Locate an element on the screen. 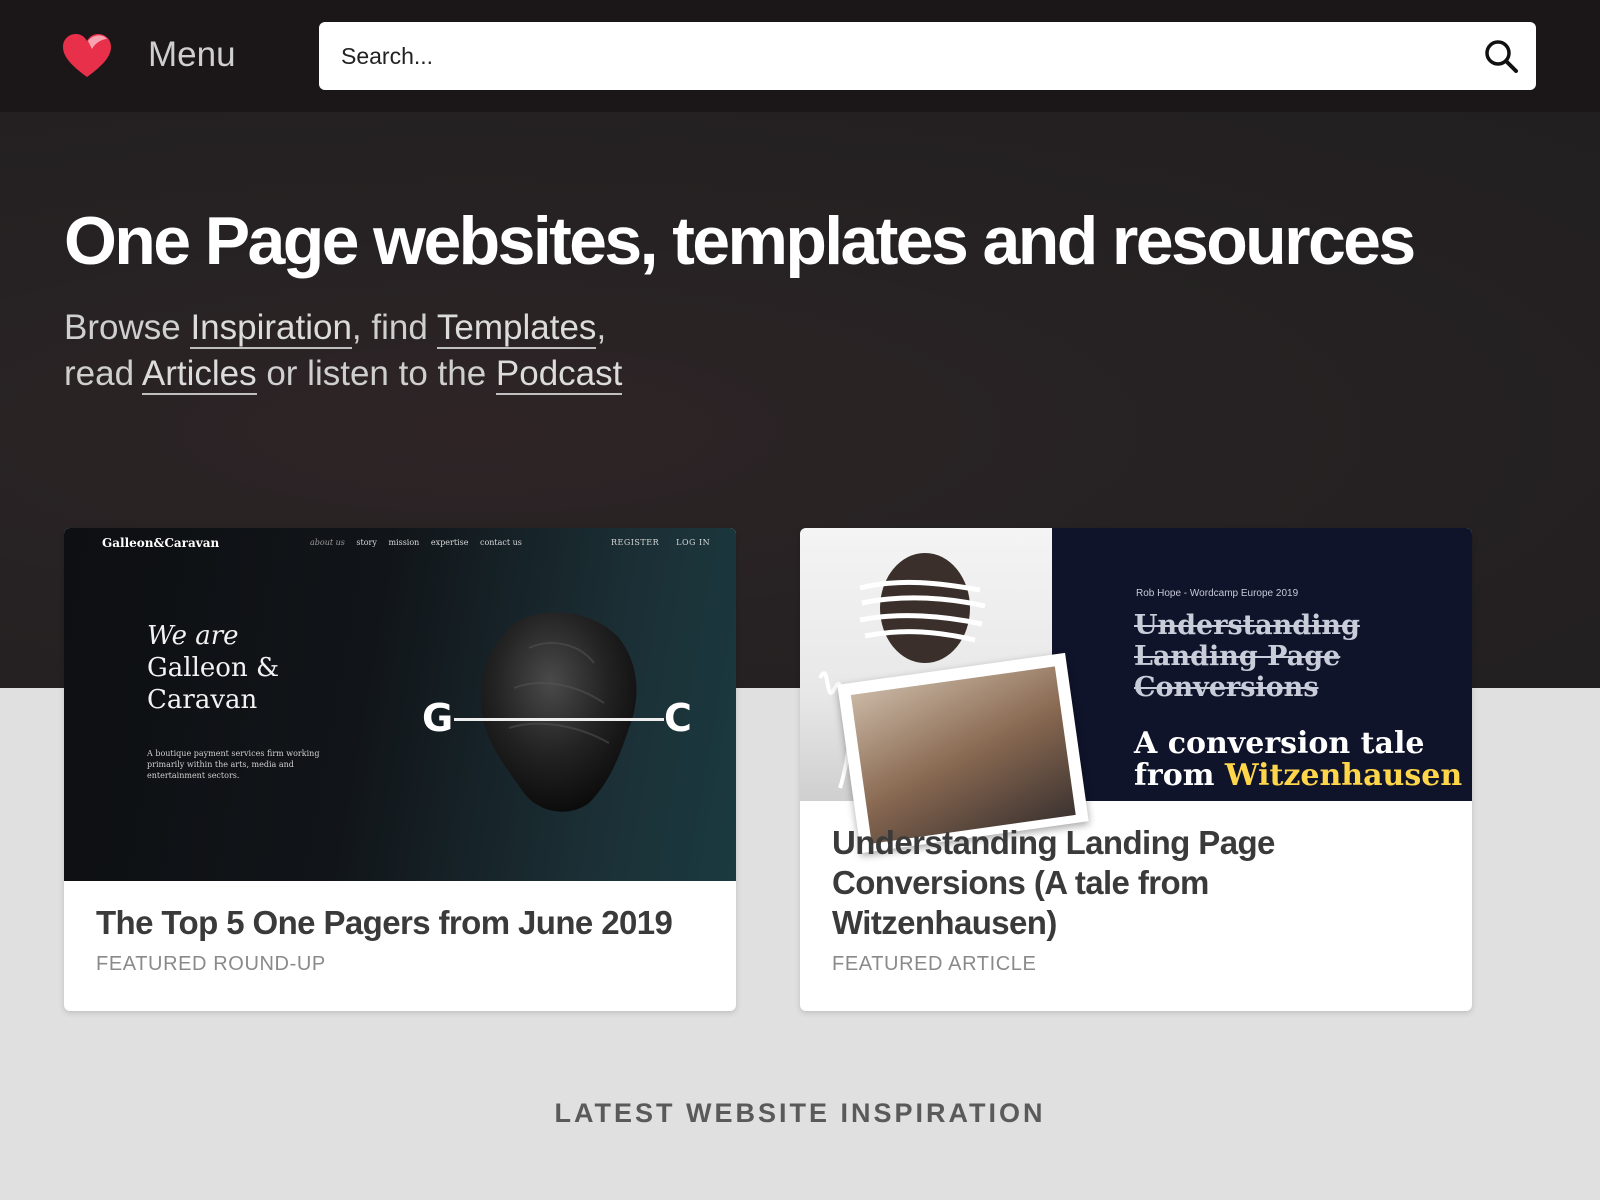  thumbnail-headline-line: Galleon & is located at coordinates (213, 668).